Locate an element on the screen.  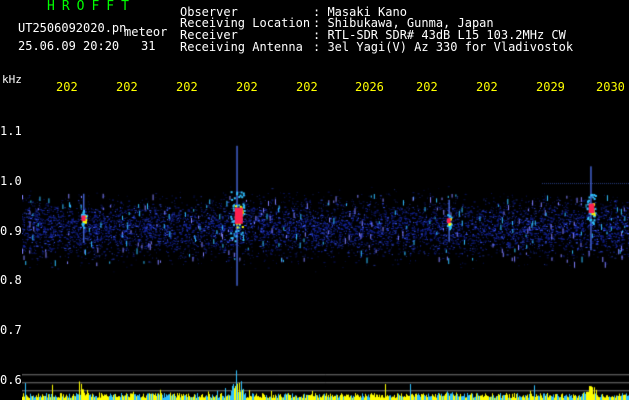
app-title: HROFFT is located at coordinates (91, 7).